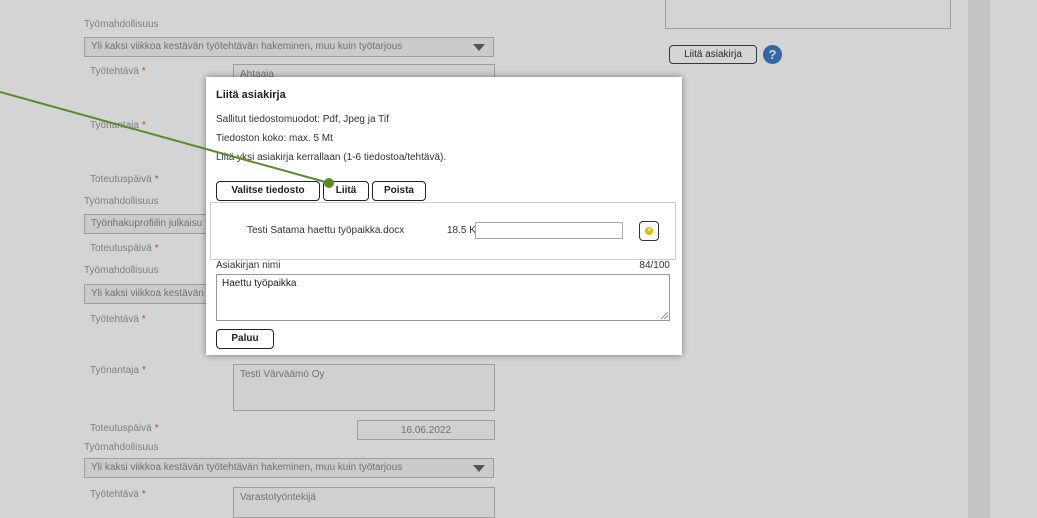 This screenshot has height=518, width=1037. What do you see at coordinates (329, 183) in the screenshot?
I see `annotation-dot` at bounding box center [329, 183].